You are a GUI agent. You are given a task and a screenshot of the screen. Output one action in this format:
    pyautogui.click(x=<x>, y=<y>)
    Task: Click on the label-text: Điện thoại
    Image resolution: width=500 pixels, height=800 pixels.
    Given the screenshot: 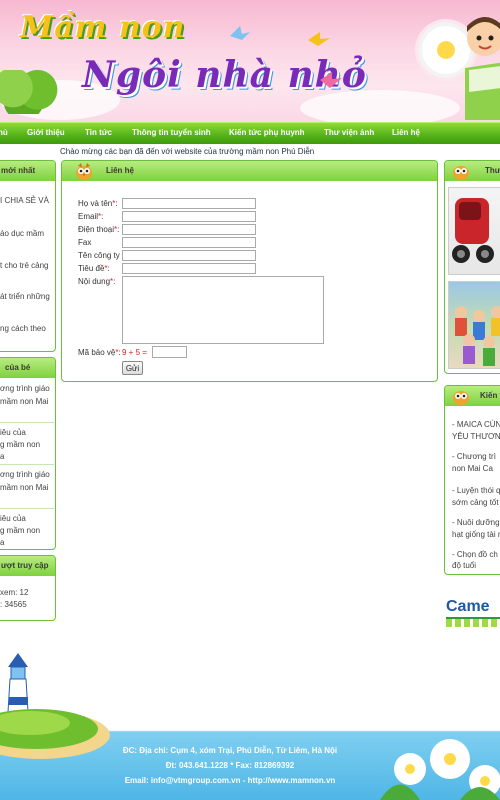 What is the action you would take?
    pyautogui.click(x=96, y=229)
    